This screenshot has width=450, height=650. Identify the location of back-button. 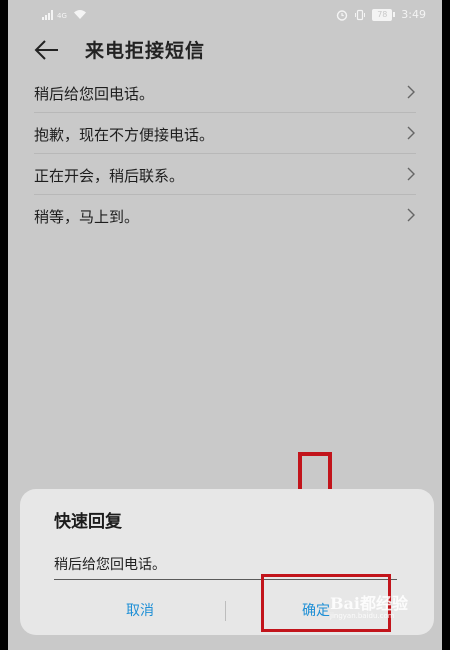
(47, 50).